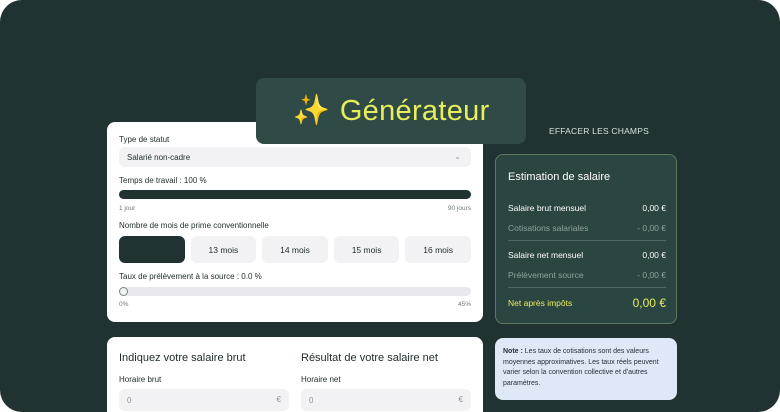 This screenshot has width=780, height=412. I want to click on withholding-label: Taux de prélèvement à la source : 0.0 %, so click(190, 276).